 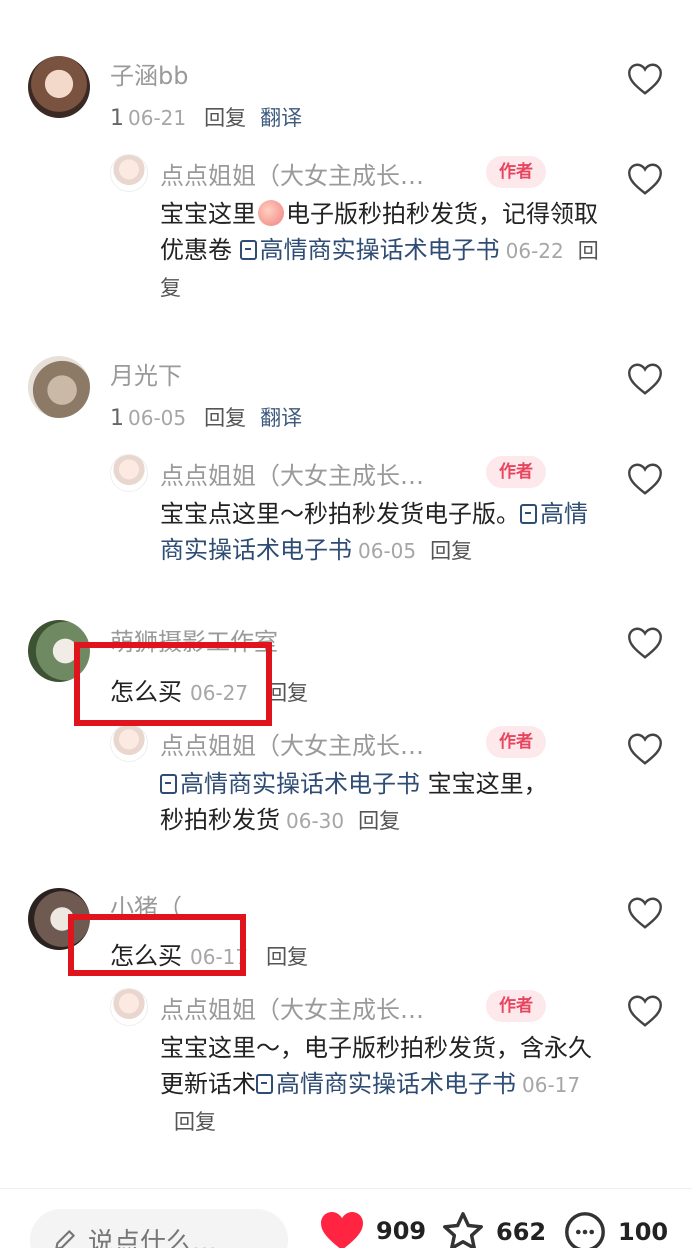 I want to click on reply-text: 宝宝点这里～秒拍秒发货电子版。, so click(x=340, y=514).